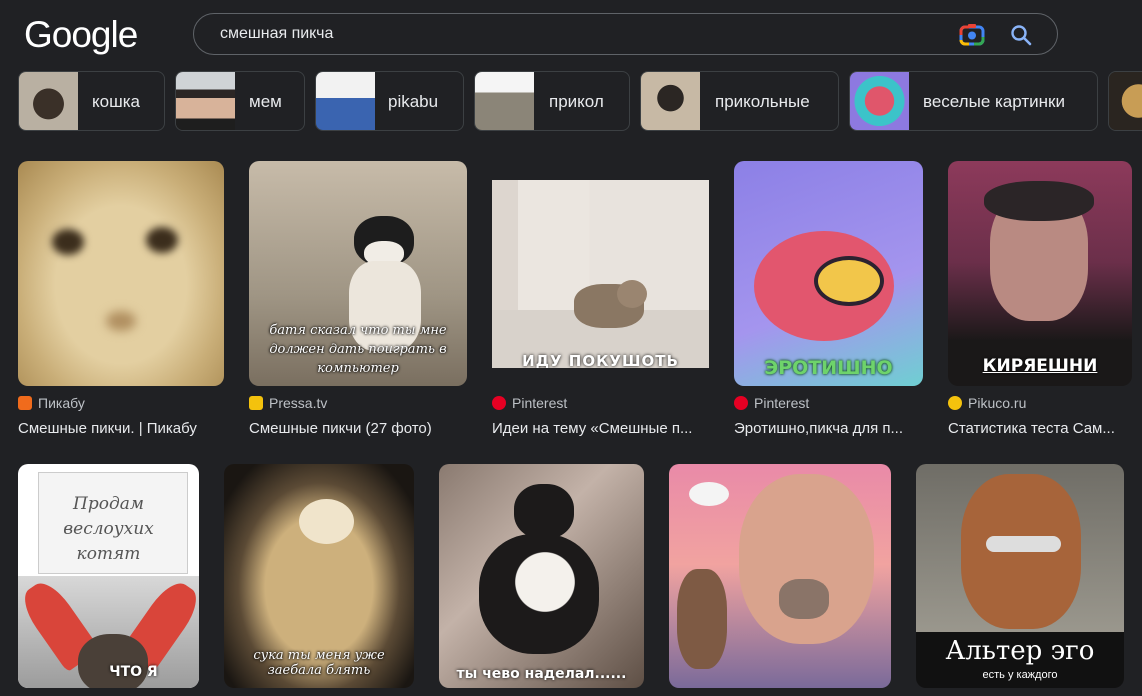 The height and width of the screenshot is (696, 1142). What do you see at coordinates (108, 529) in the screenshot?
I see `meme-caption: Продам веслоухих котят` at bounding box center [108, 529].